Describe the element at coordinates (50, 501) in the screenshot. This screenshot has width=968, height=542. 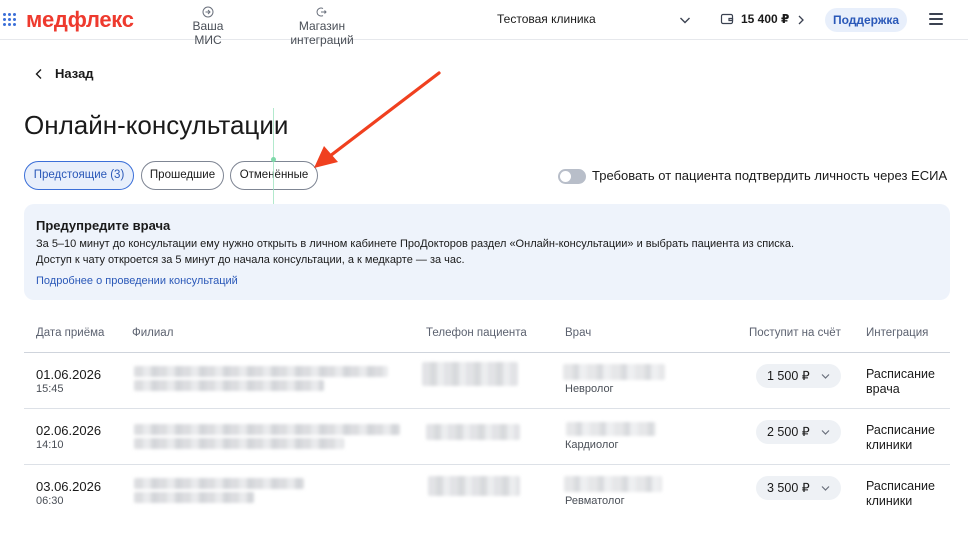
I see `appointment-time: 06:30` at that location.